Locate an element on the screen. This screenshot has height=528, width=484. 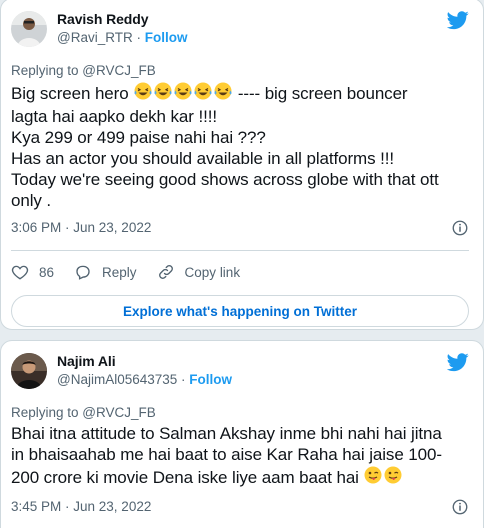
reply-button: Reply is located at coordinates (105, 272).